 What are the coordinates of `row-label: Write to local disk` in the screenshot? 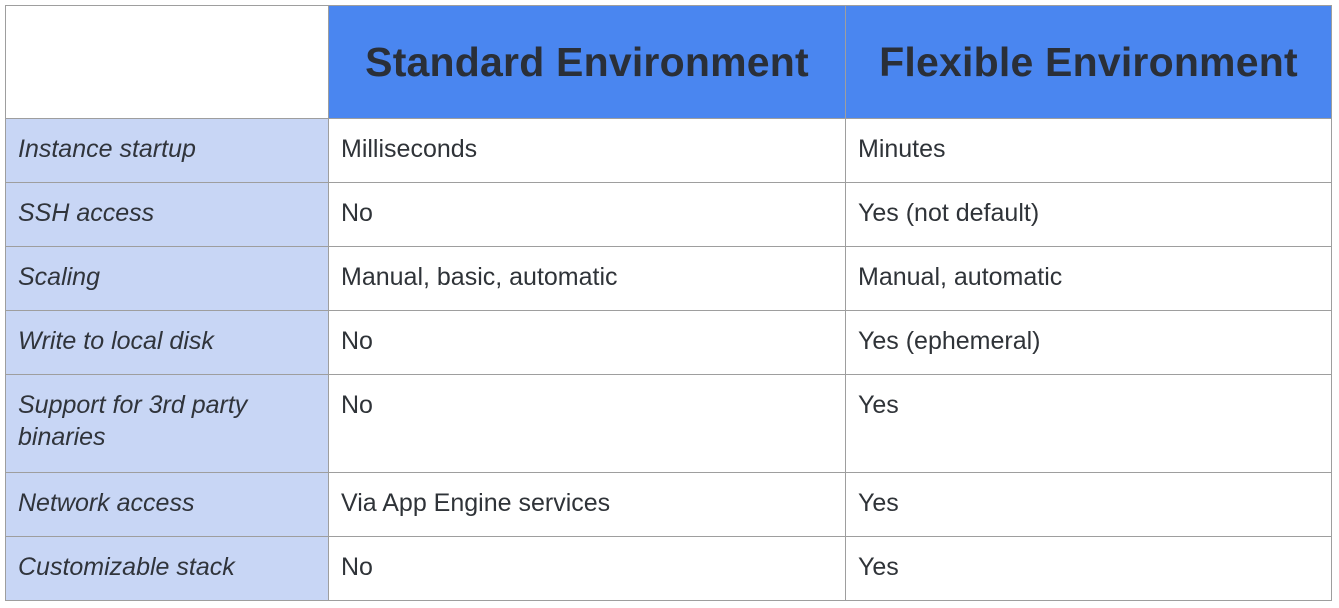 It's located at (167, 342).